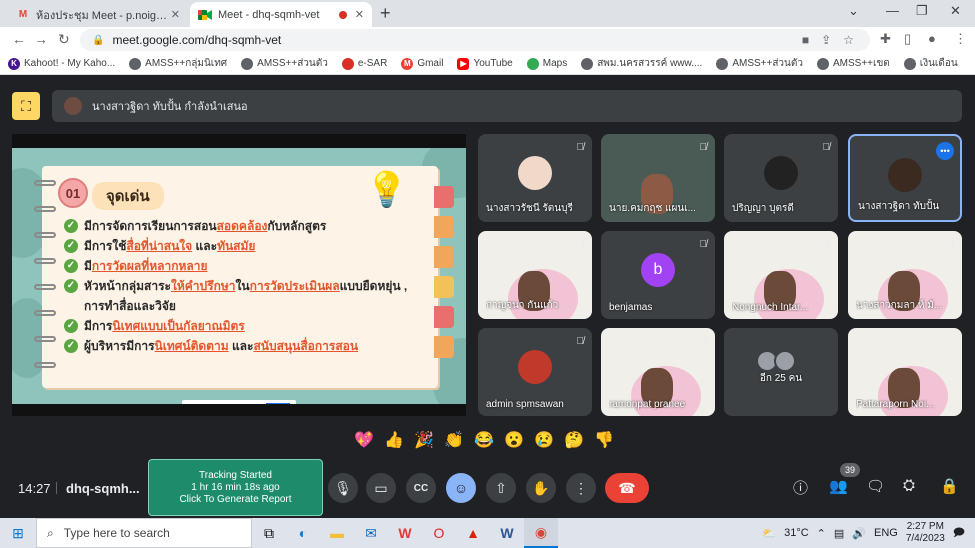  I want to click on host-controls-icon: 🔒, so click(949, 486).